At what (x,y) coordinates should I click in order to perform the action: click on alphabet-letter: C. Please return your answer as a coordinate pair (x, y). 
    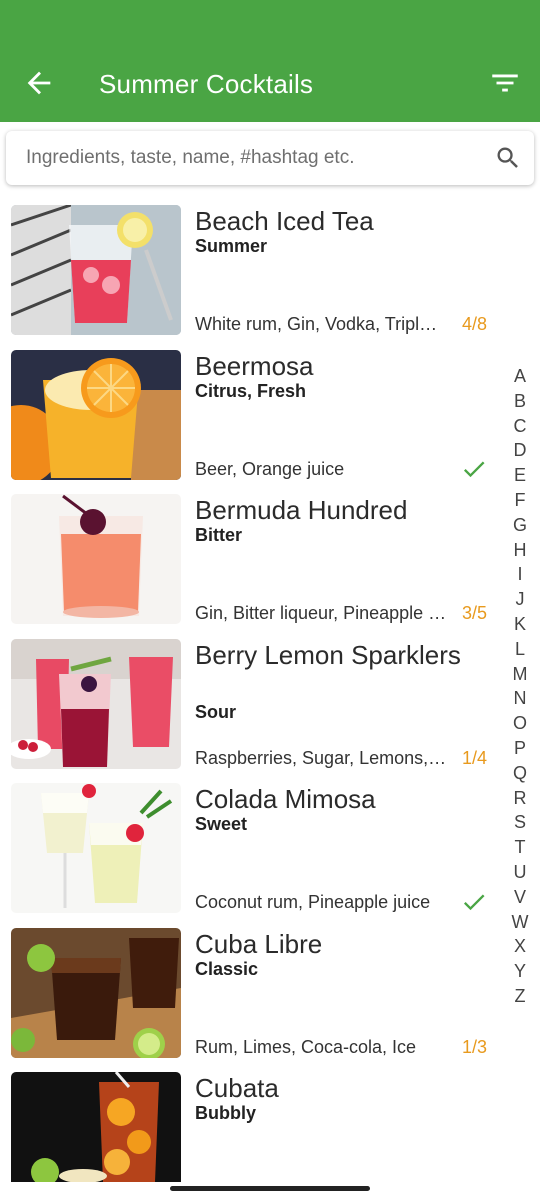
    Looking at the image, I should click on (520, 426).